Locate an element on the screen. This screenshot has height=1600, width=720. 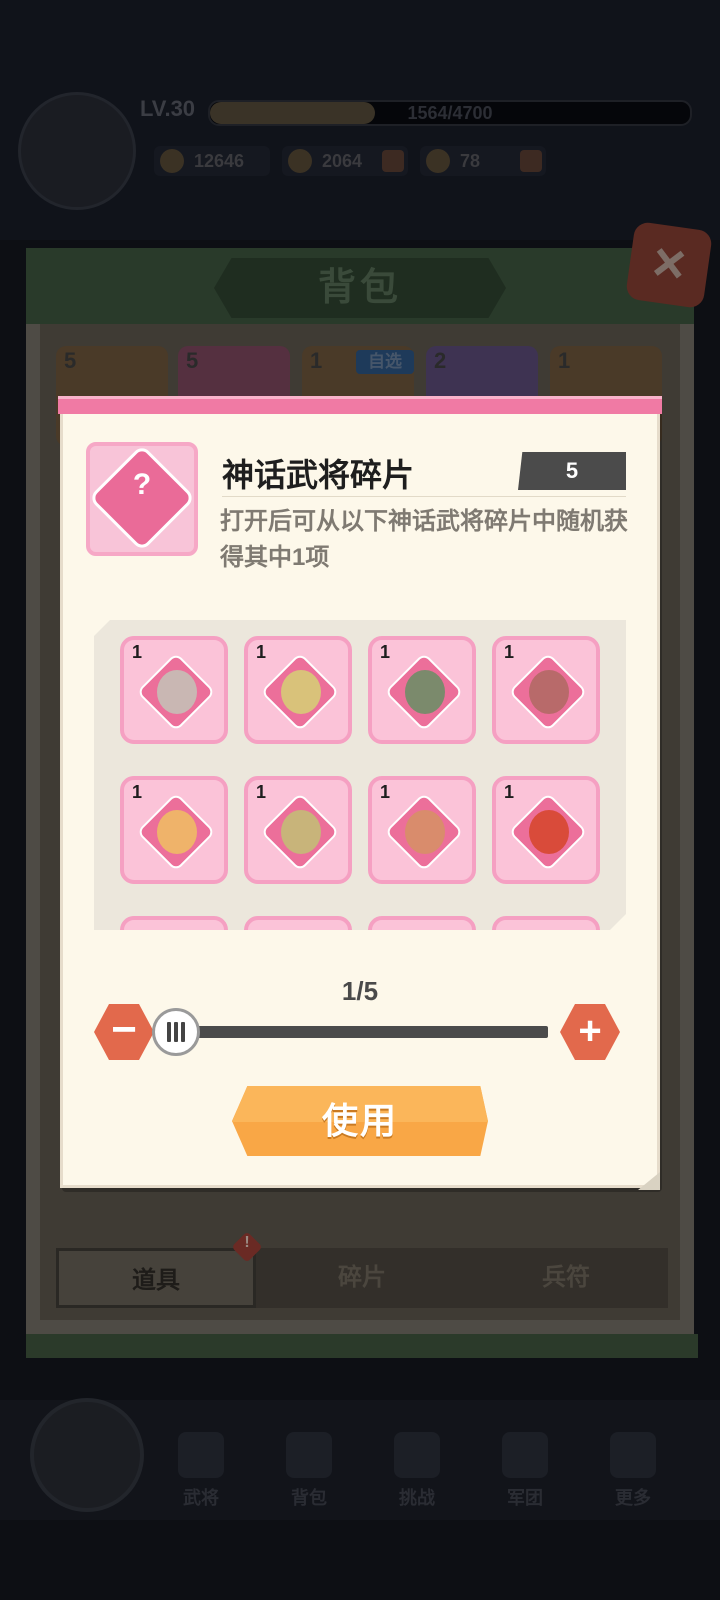
gold-resource: 2064 is located at coordinates (345, 161).